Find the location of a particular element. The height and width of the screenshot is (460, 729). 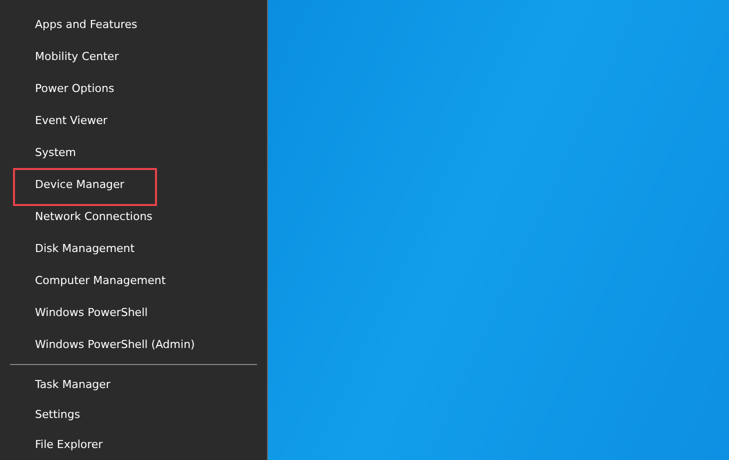

menu-item: Task Manager is located at coordinates (133, 384).